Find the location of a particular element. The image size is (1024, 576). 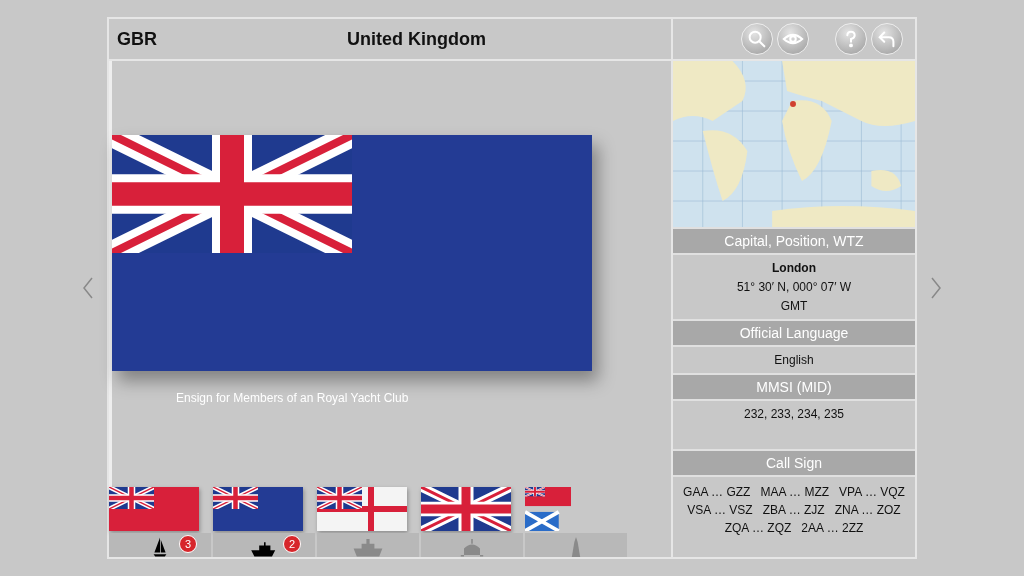

position-text: 51° 30′ N, 000° 07′ W is located at coordinates (794, 287).